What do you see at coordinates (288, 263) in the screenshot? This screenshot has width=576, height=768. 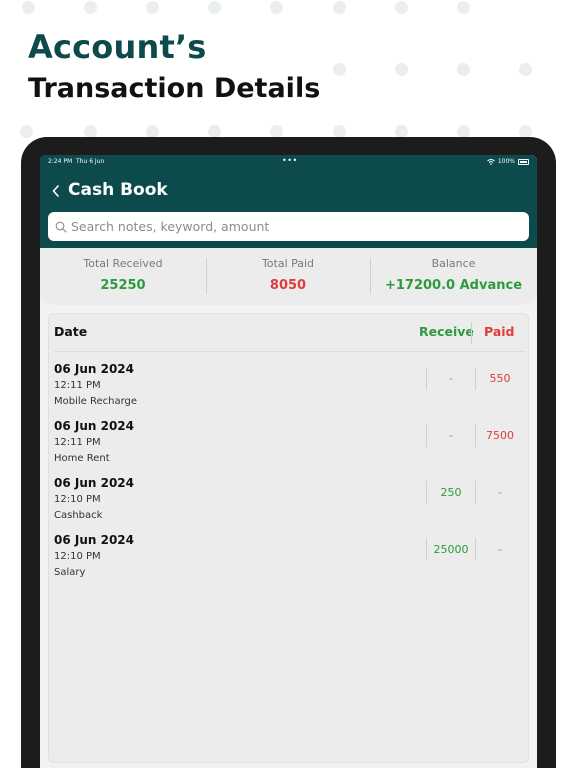 I see `total-paid-label: Total Paid` at bounding box center [288, 263].